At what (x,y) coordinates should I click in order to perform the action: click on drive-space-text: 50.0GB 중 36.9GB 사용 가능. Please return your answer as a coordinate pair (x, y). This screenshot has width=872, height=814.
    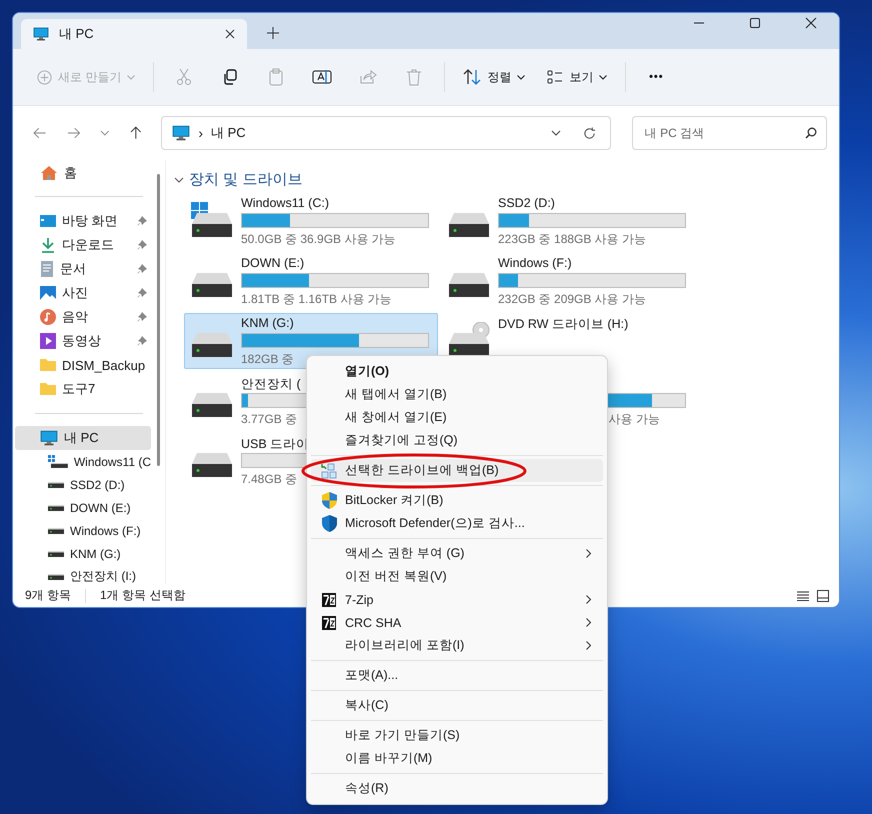
    Looking at the image, I should click on (318, 239).